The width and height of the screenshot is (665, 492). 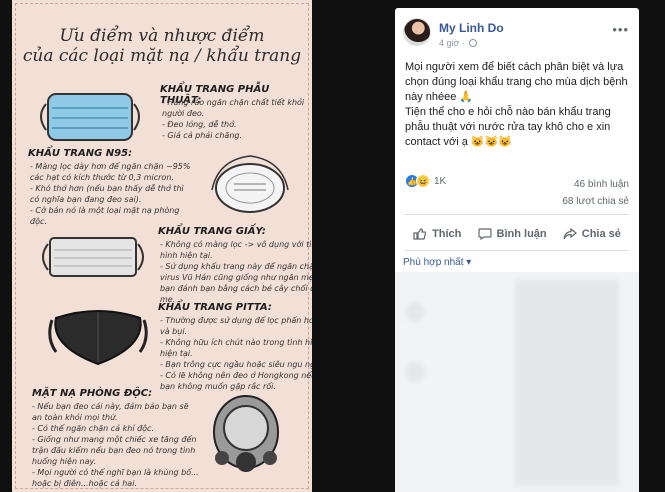 I want to click on post-meta: 4 giờ ·, so click(x=458, y=43).